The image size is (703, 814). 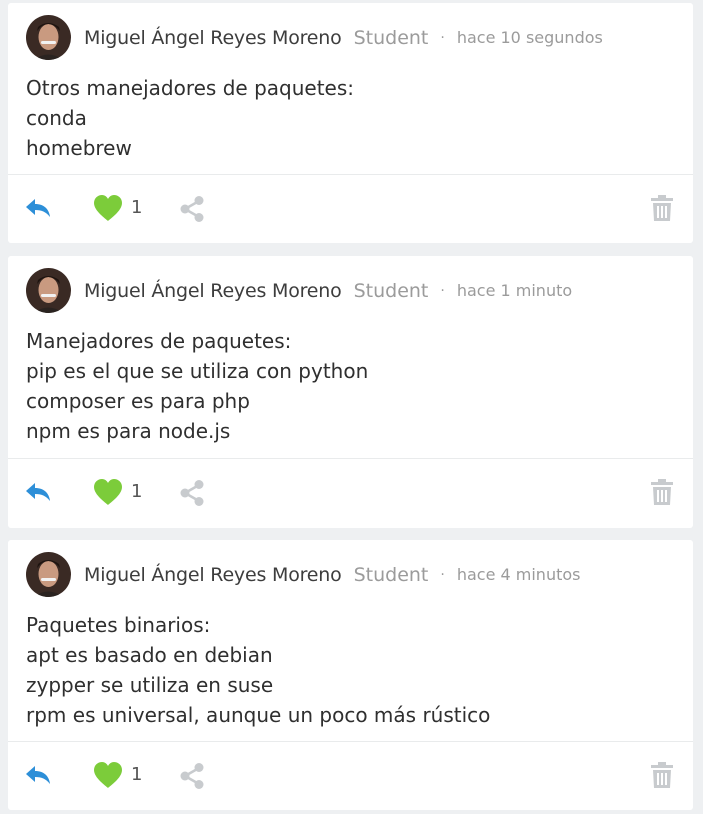 I want to click on timestamp: hace 1 minuto, so click(x=514, y=290).